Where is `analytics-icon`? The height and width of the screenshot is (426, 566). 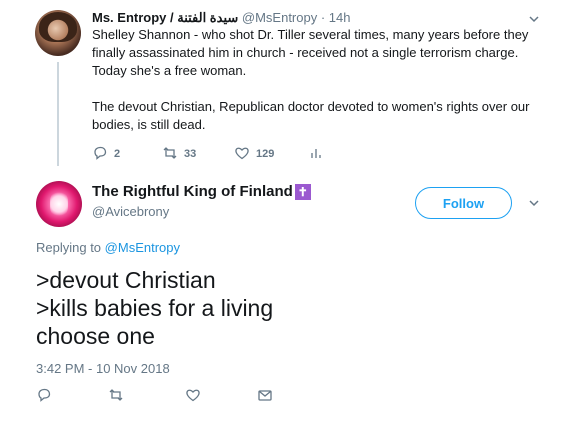
analytics-icon is located at coordinates (316, 154).